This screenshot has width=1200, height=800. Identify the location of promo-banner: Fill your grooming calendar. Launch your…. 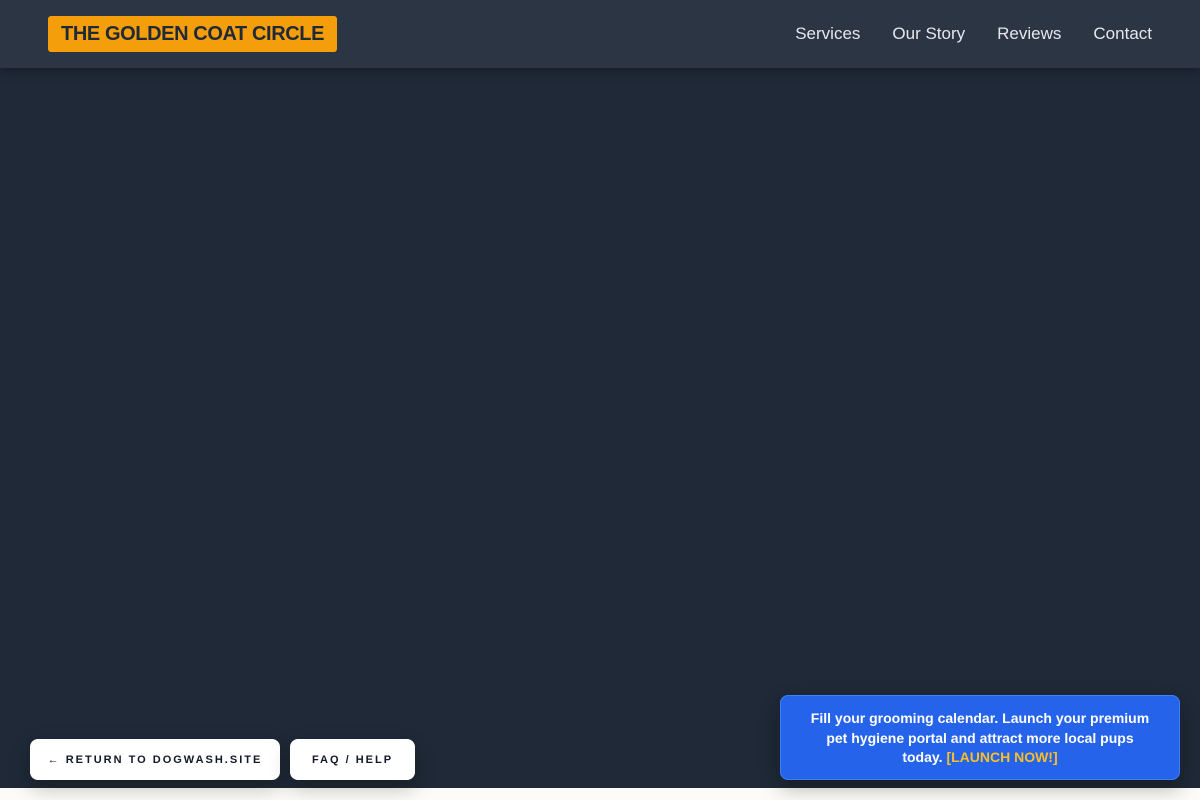
(980, 737).